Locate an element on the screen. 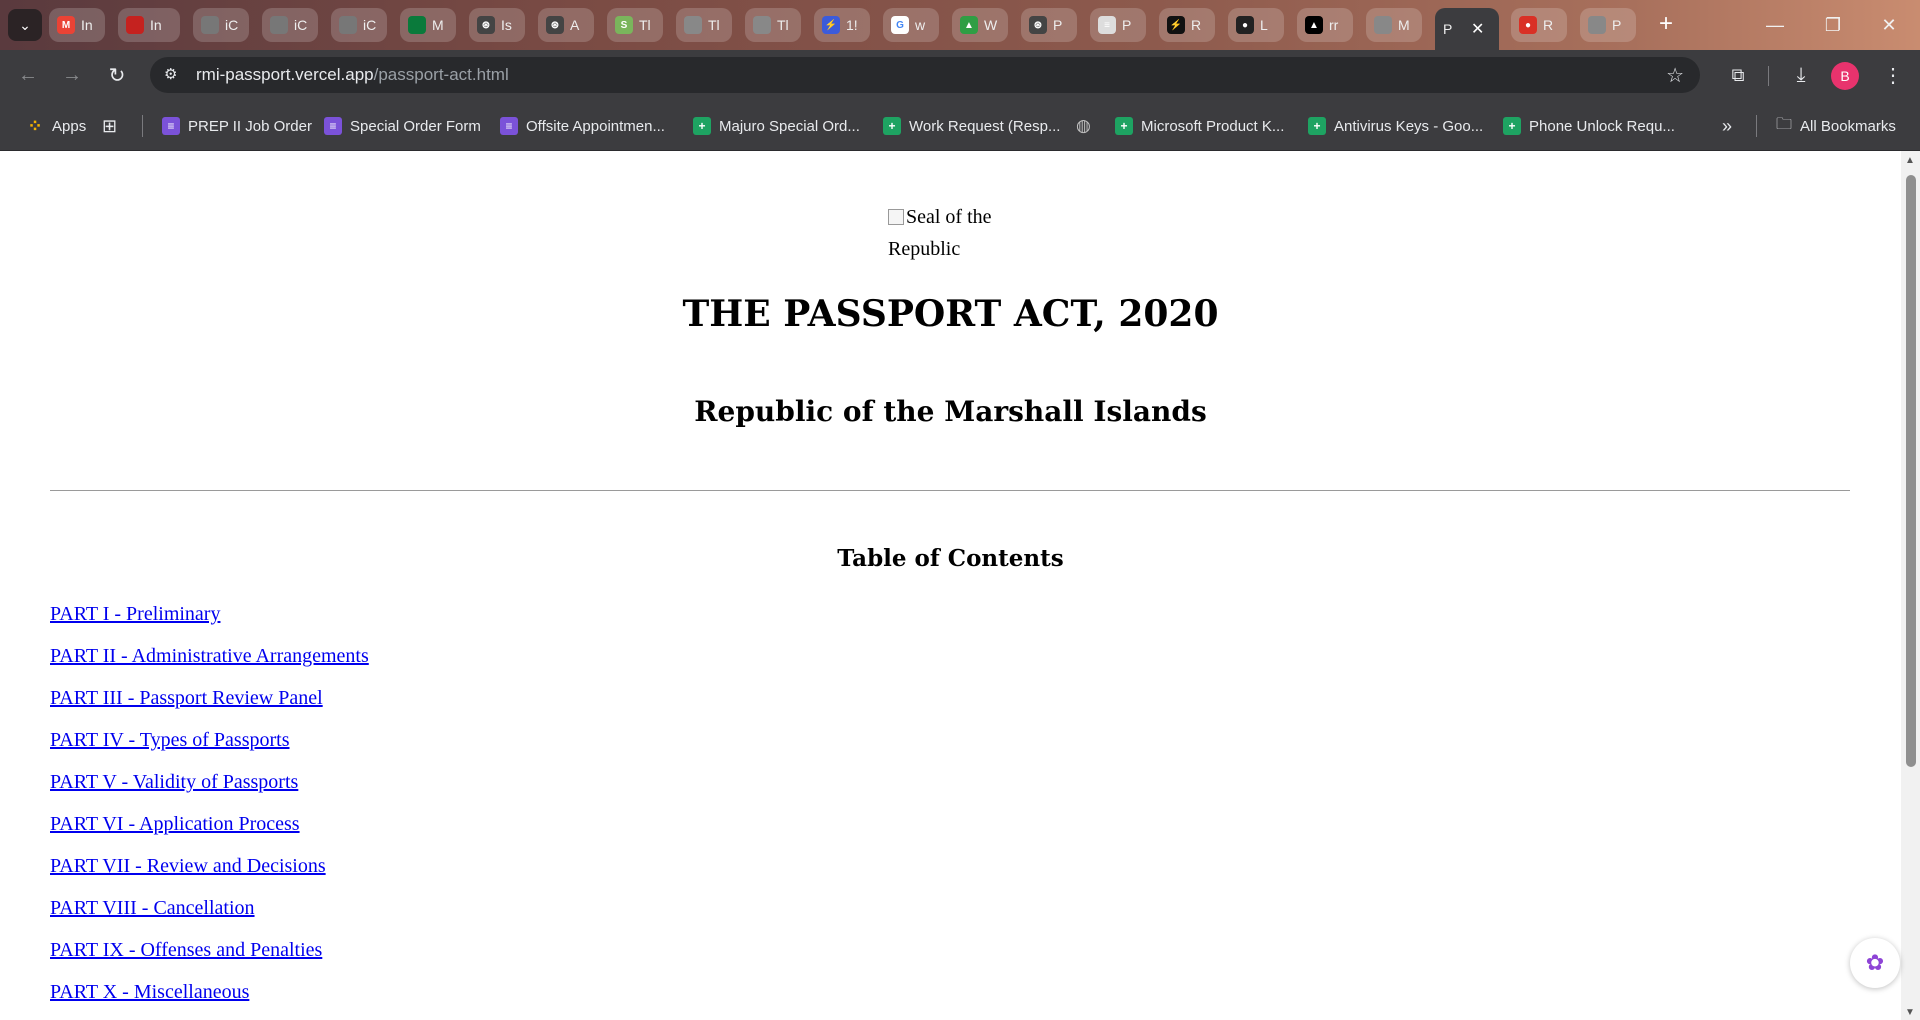 The width and height of the screenshot is (1920, 1020). tab-title: w is located at coordinates (920, 25).